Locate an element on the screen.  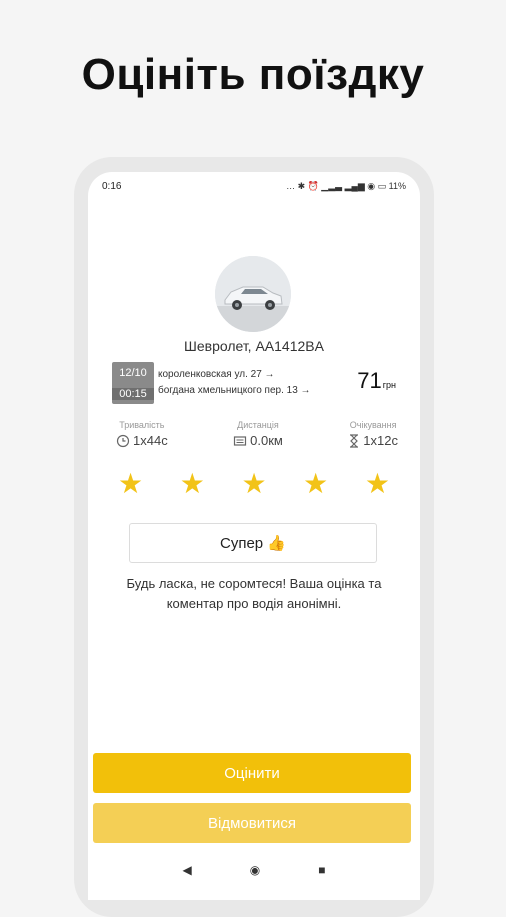
status-bar: 0:16 … ✱ ⏰ ▁▂▃ ▂▄▆ ◉ ▭ 11% is located at coordinates (254, 186).